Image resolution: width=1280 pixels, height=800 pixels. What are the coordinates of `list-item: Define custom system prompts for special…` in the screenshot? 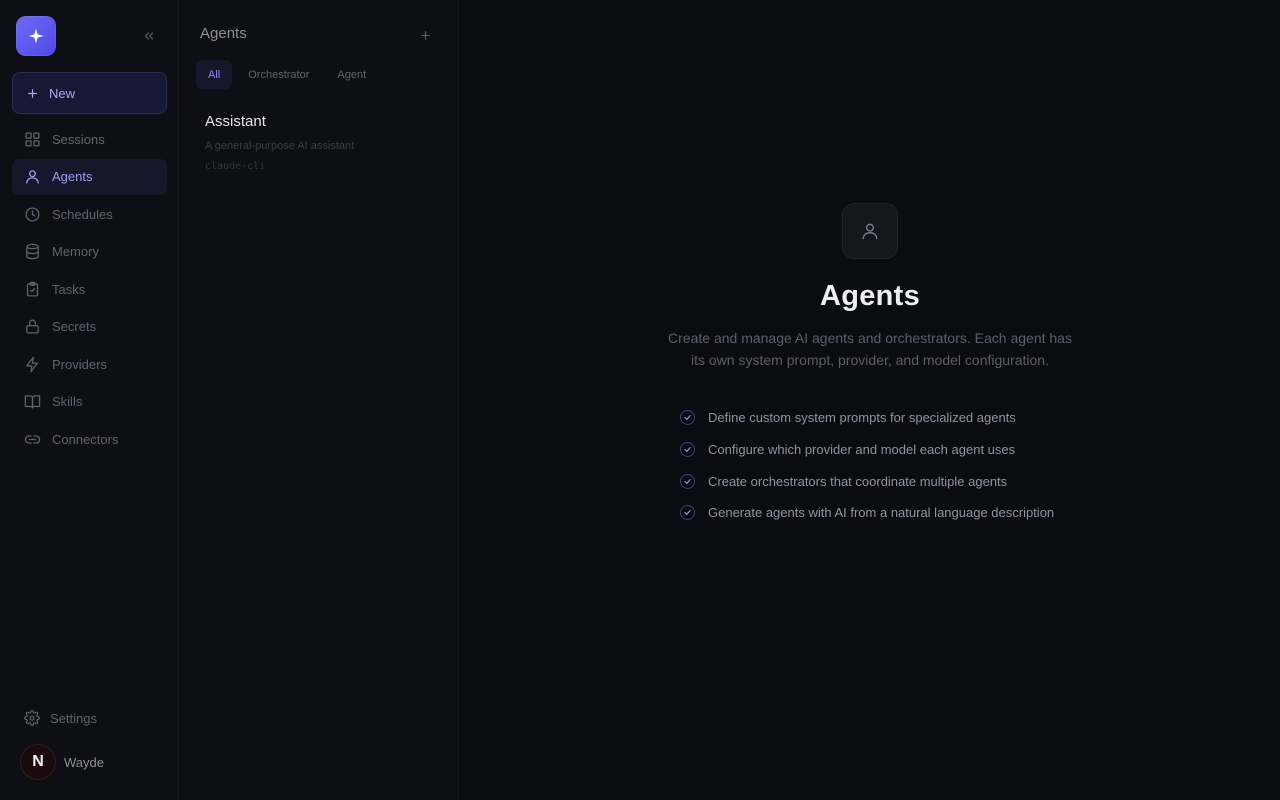 It's located at (890, 418).